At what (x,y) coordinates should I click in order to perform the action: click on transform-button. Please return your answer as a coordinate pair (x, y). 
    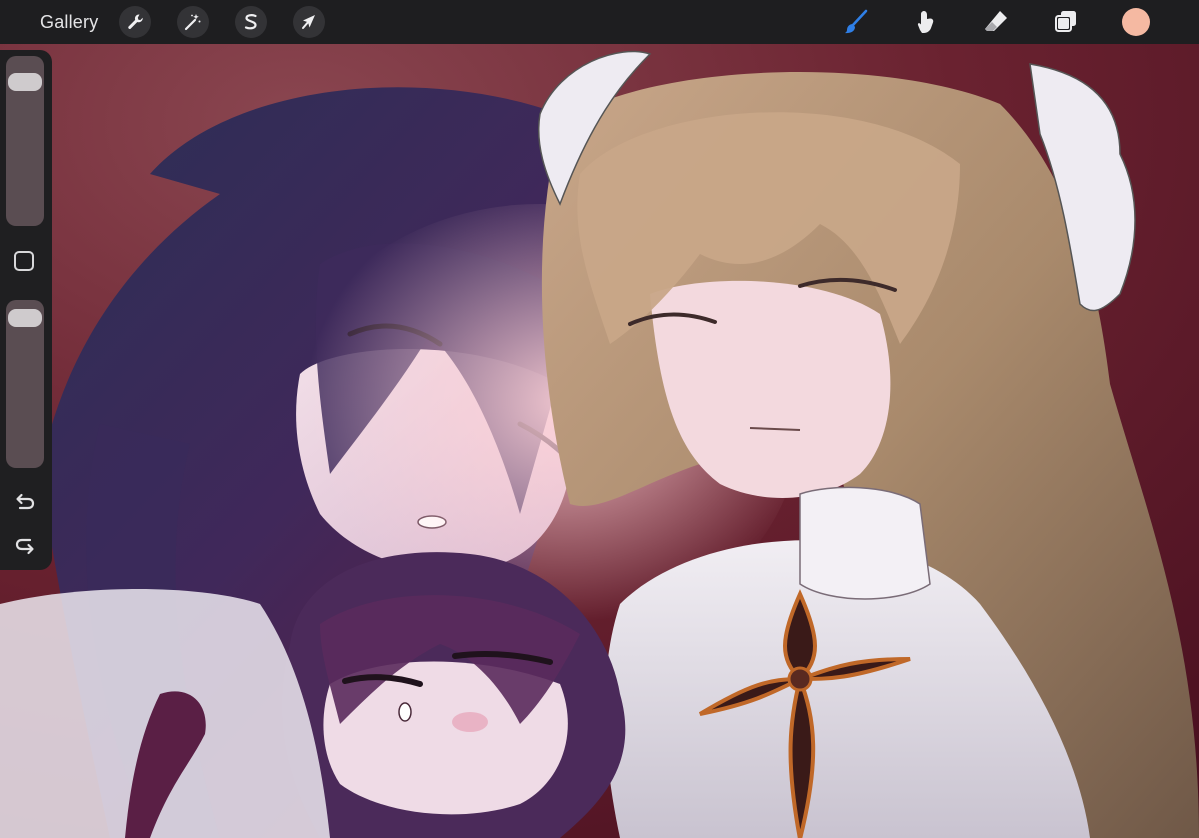
    Looking at the image, I should click on (309, 22).